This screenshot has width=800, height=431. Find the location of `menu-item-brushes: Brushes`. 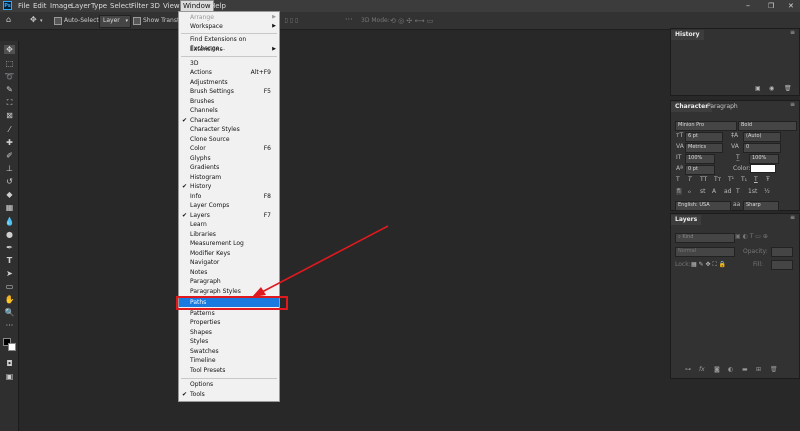

menu-item-brushes: Brushes is located at coordinates (229, 101).